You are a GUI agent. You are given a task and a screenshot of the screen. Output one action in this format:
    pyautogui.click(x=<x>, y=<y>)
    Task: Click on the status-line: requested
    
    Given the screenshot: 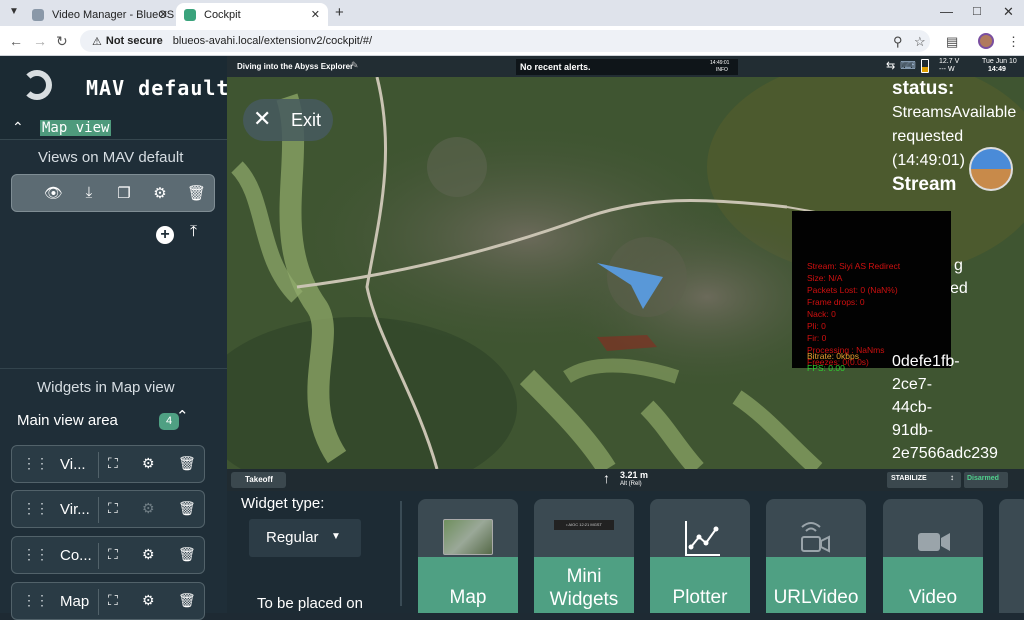 What is the action you would take?
    pyautogui.click(x=928, y=136)
    